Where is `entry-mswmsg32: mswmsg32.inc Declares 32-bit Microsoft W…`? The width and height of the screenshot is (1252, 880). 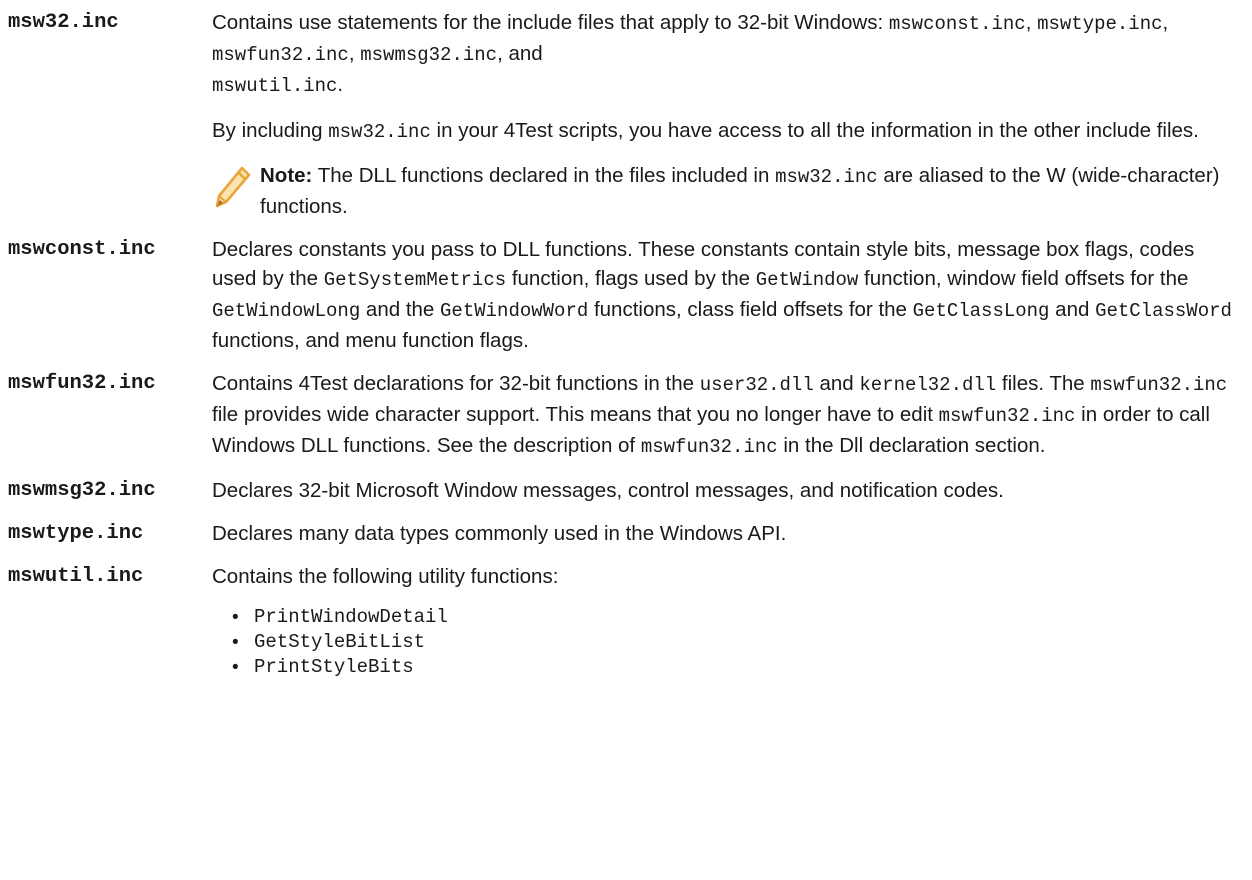 entry-mswmsg32: mswmsg32.inc Declares 32-bit Microsoft W… is located at coordinates (626, 490).